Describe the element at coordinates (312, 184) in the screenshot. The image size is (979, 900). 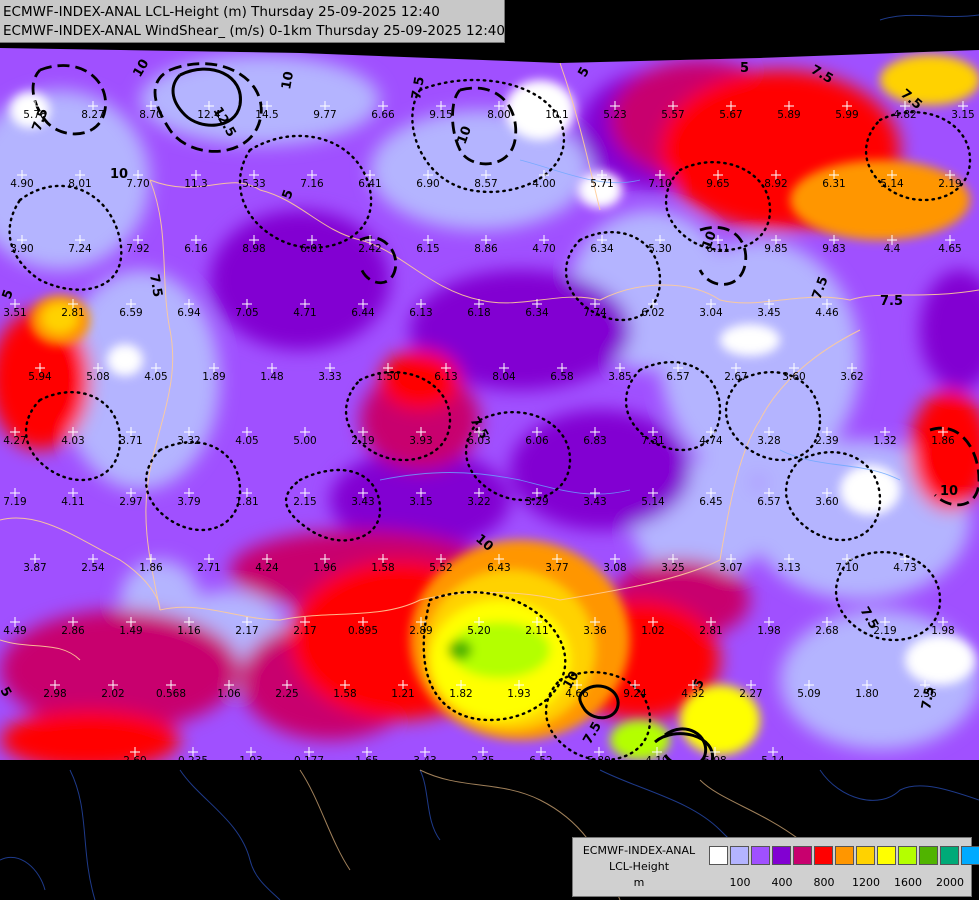
I see `station-value: 7.16` at that location.